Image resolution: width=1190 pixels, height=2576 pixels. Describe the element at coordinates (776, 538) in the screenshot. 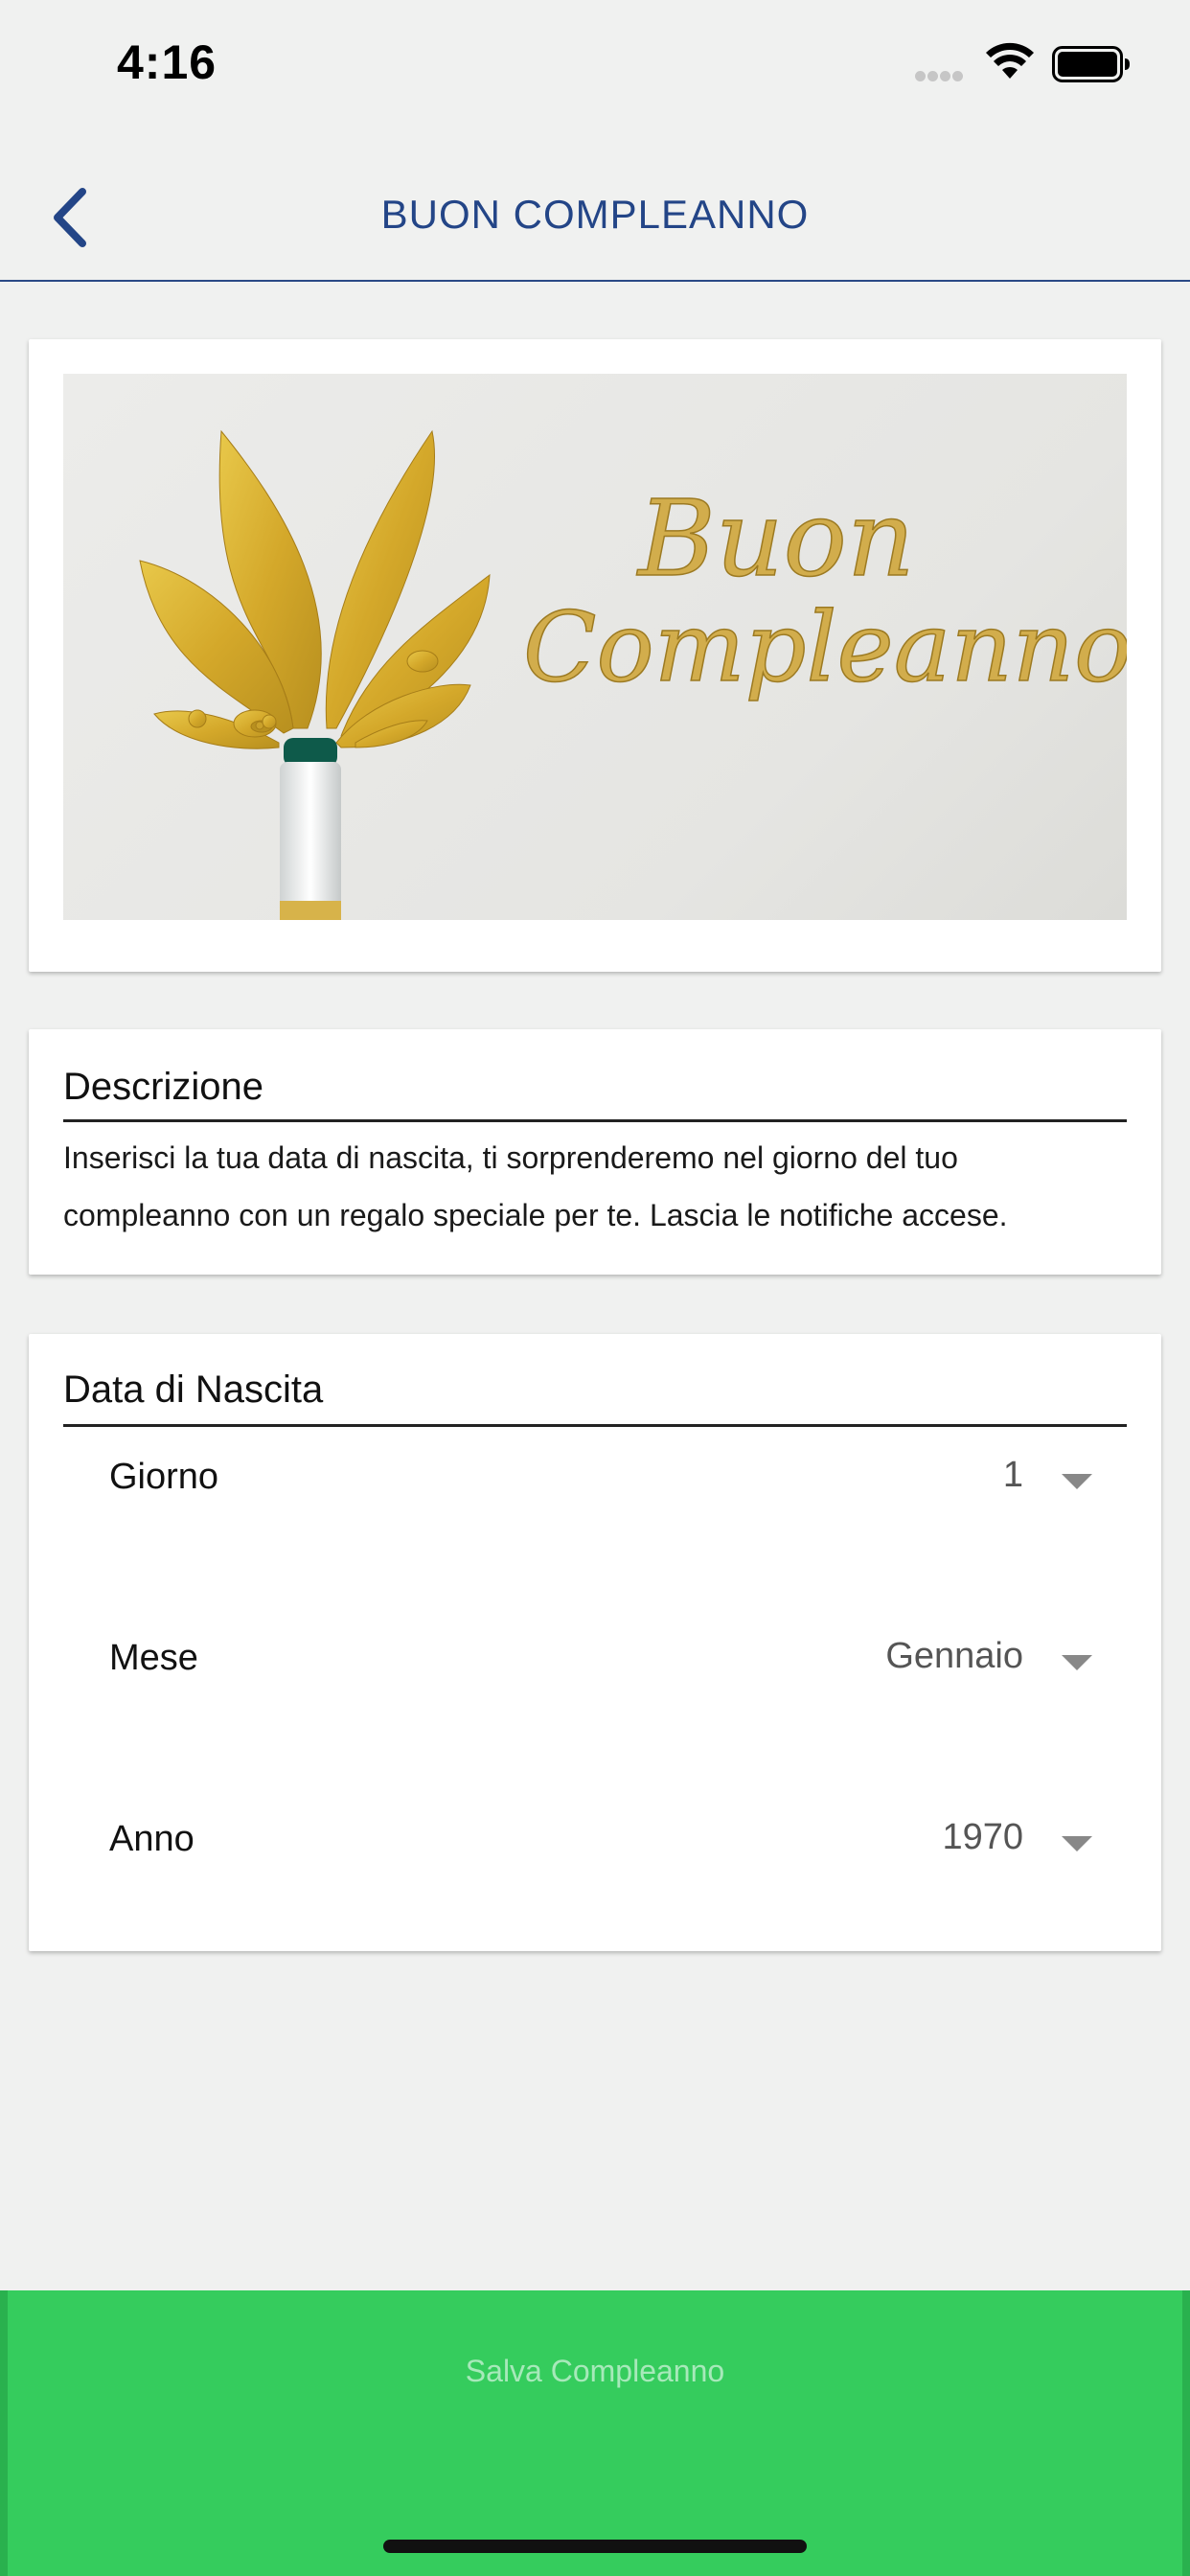

I see `banner-script-line1: Buon` at that location.